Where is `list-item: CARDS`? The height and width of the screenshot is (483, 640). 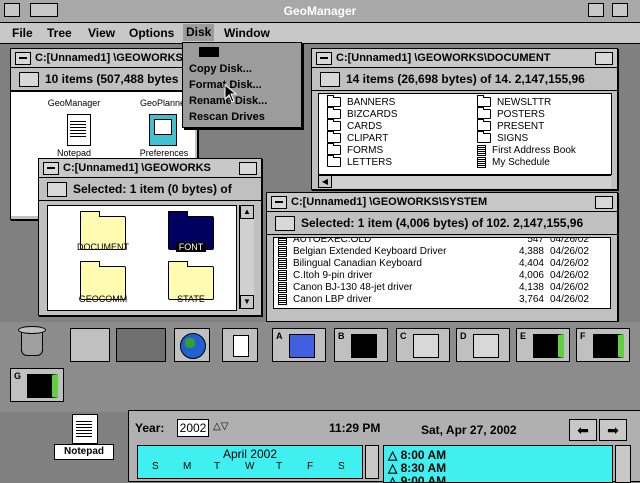 list-item: CARDS is located at coordinates (354, 125).